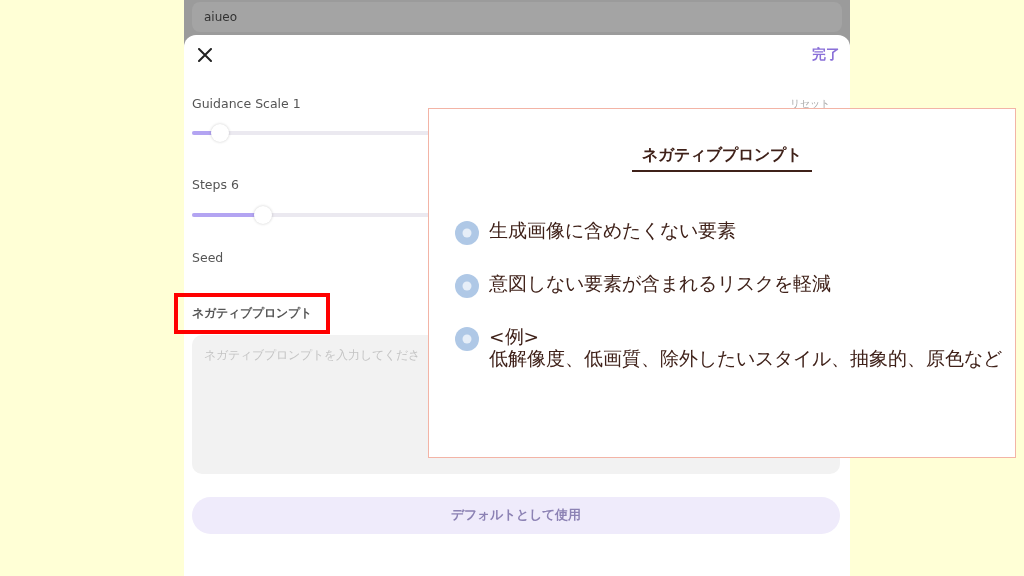 The width and height of the screenshot is (1024, 576). I want to click on use-as-default-button: デフォルトとして使用, so click(516, 515).